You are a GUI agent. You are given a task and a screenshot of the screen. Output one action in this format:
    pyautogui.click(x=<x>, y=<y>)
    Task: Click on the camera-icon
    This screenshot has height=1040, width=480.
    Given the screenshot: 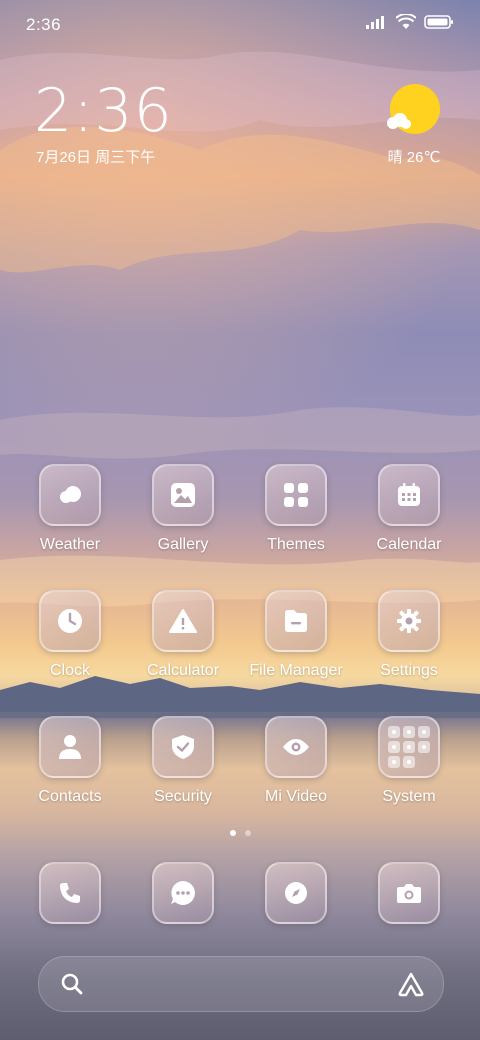 What is the action you would take?
    pyautogui.click(x=409, y=893)
    